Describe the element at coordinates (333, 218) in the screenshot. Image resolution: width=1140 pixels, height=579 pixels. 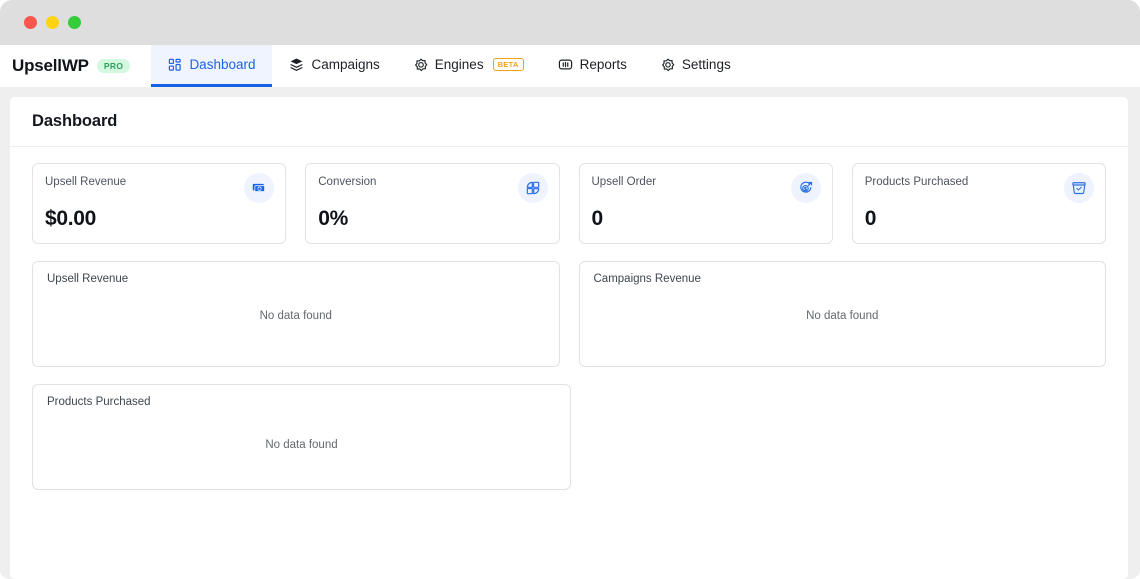
I see `stat-card-value: 0%` at that location.